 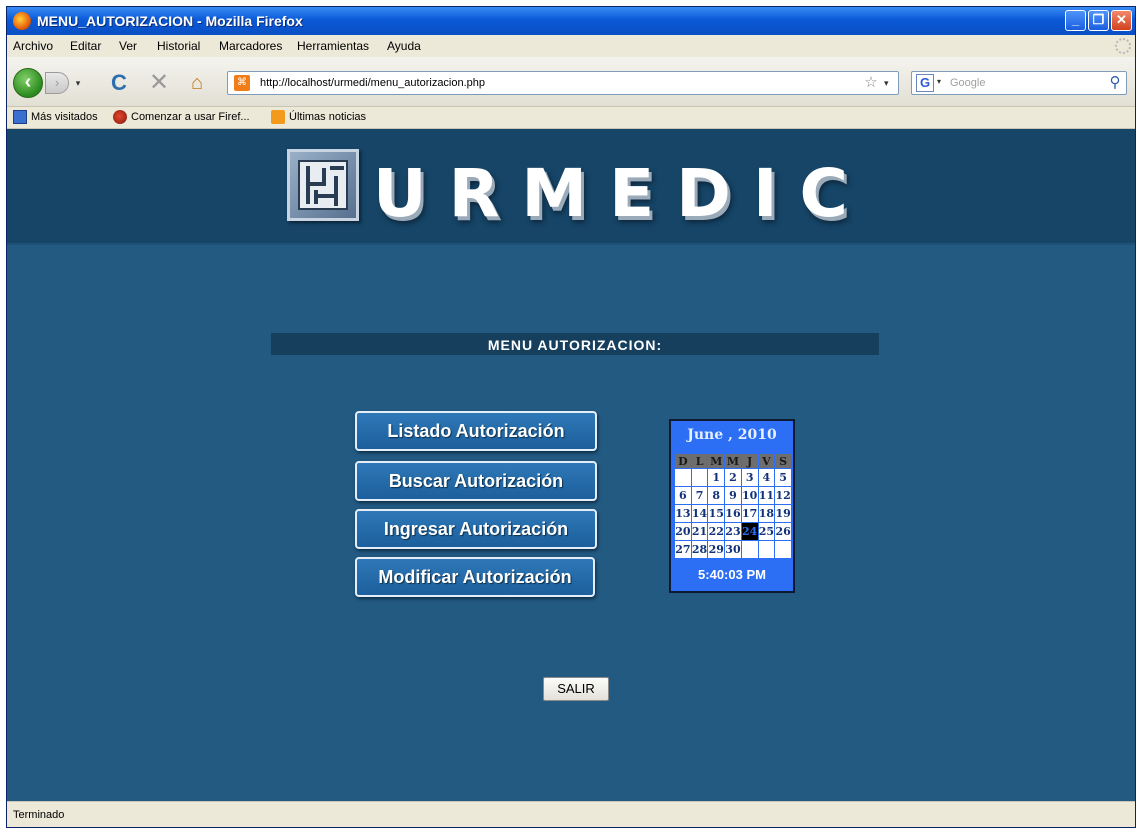 What do you see at coordinates (1115, 83) in the screenshot?
I see `search-go-icon: ⚲` at bounding box center [1115, 83].